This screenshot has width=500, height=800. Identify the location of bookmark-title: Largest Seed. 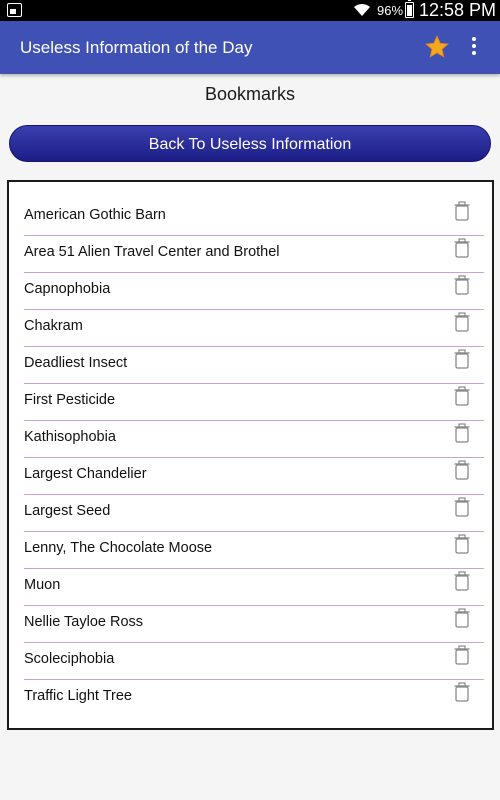
(67, 511).